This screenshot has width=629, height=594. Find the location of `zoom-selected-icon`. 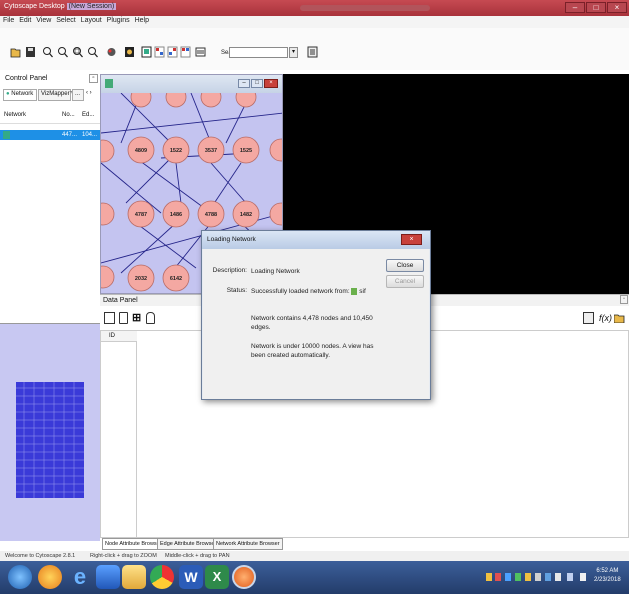

zoom-selected-icon is located at coordinates (77, 52).